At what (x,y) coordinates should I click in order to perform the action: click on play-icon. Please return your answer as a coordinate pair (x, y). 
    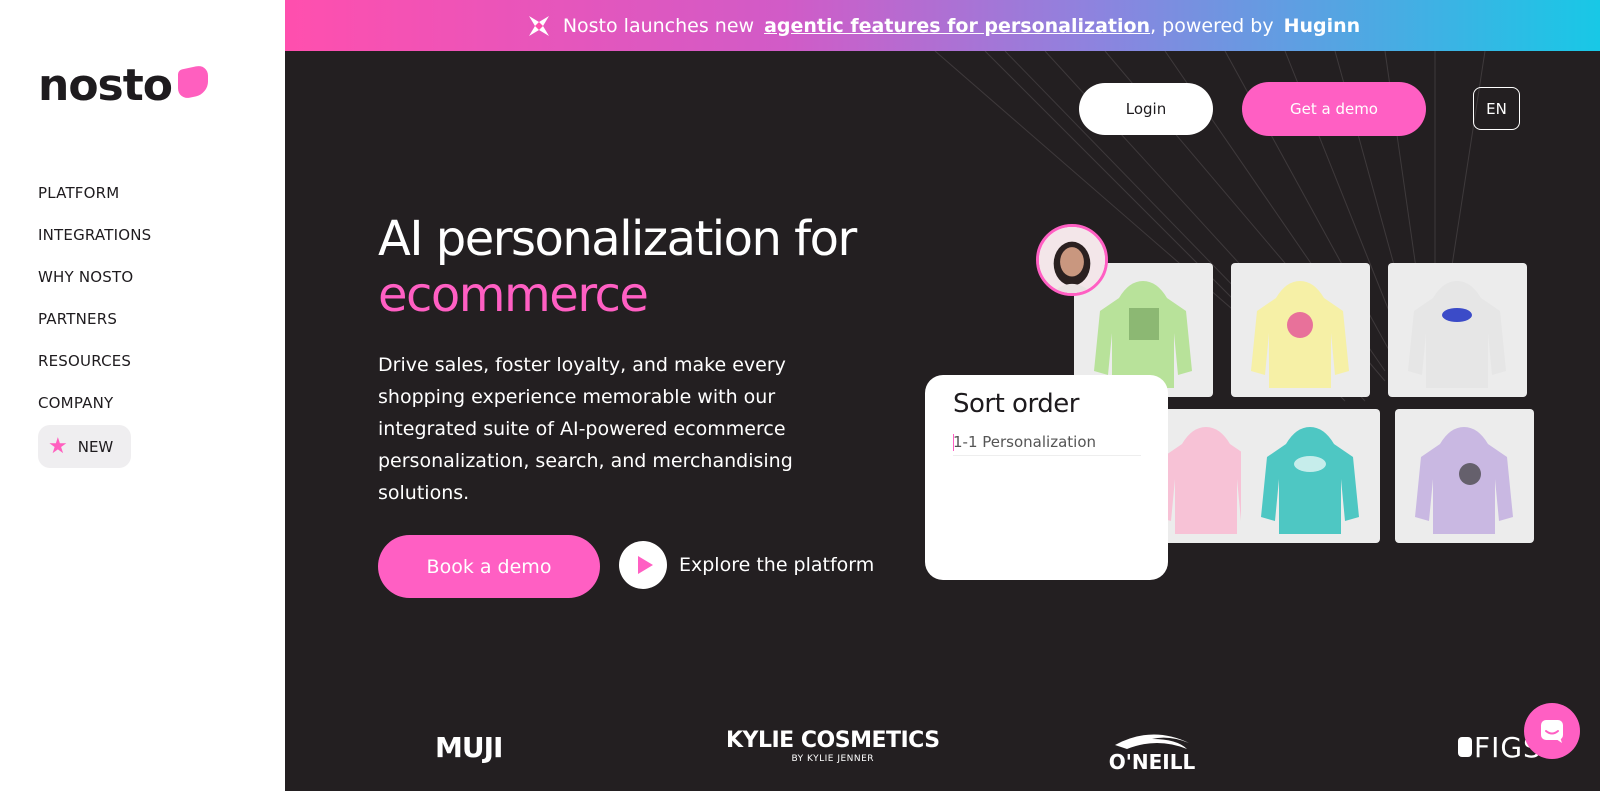
    Looking at the image, I should click on (643, 565).